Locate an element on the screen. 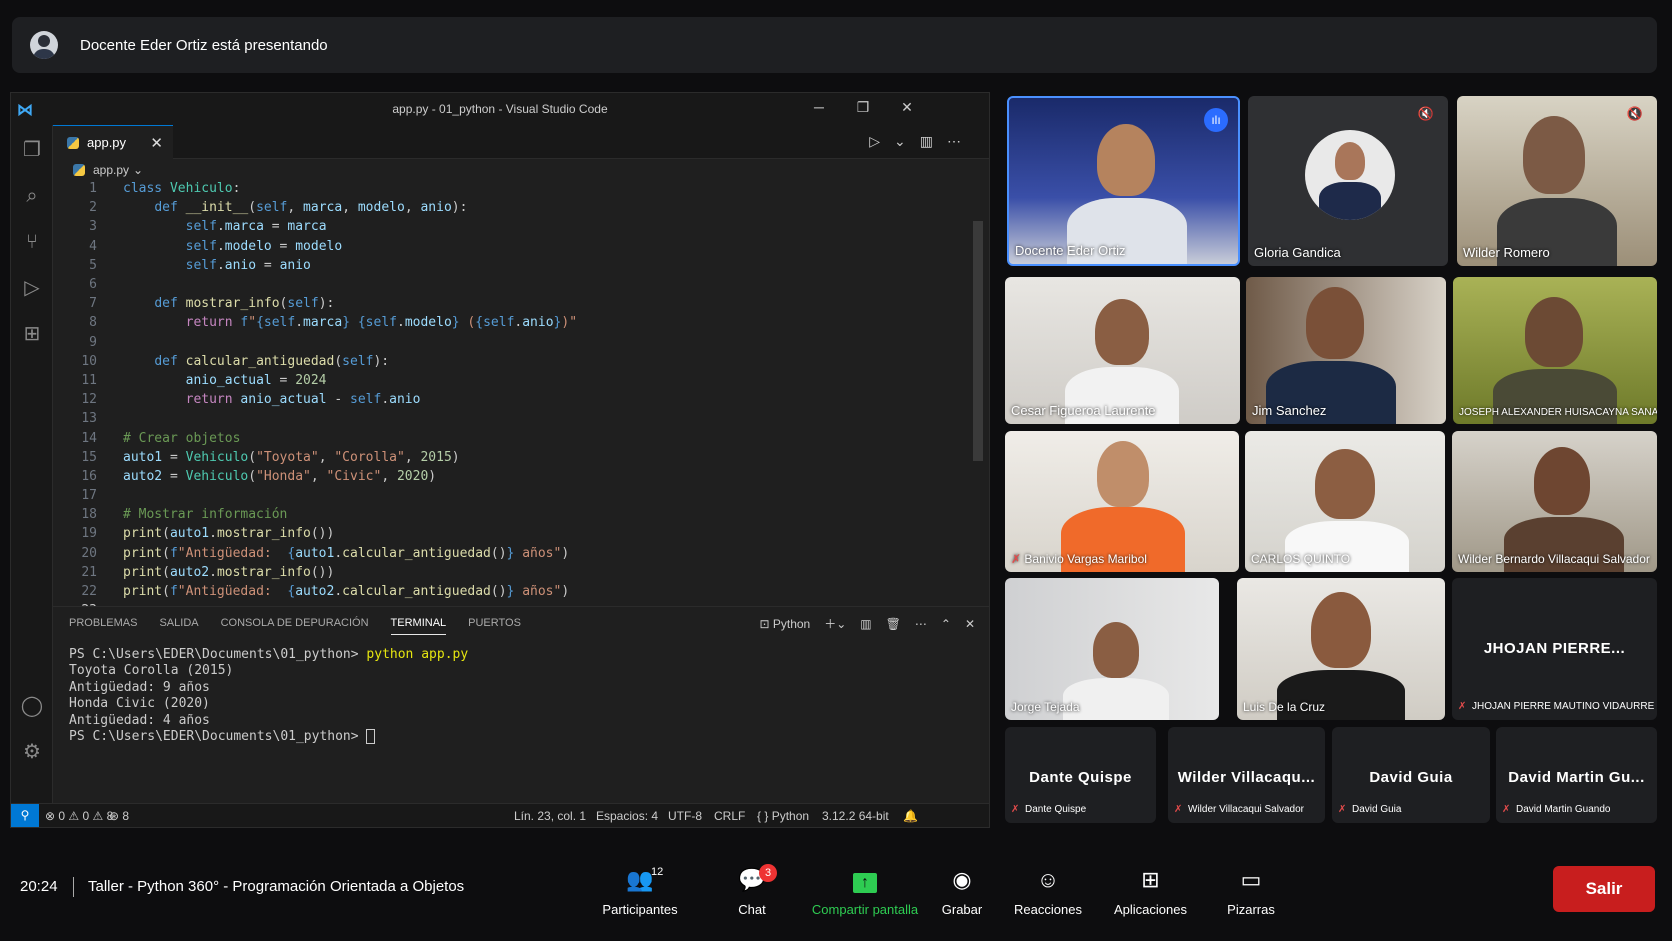 The width and height of the screenshot is (1672, 941). apps-button: ⊞ Aplicaciones is located at coordinates (1150, 890).